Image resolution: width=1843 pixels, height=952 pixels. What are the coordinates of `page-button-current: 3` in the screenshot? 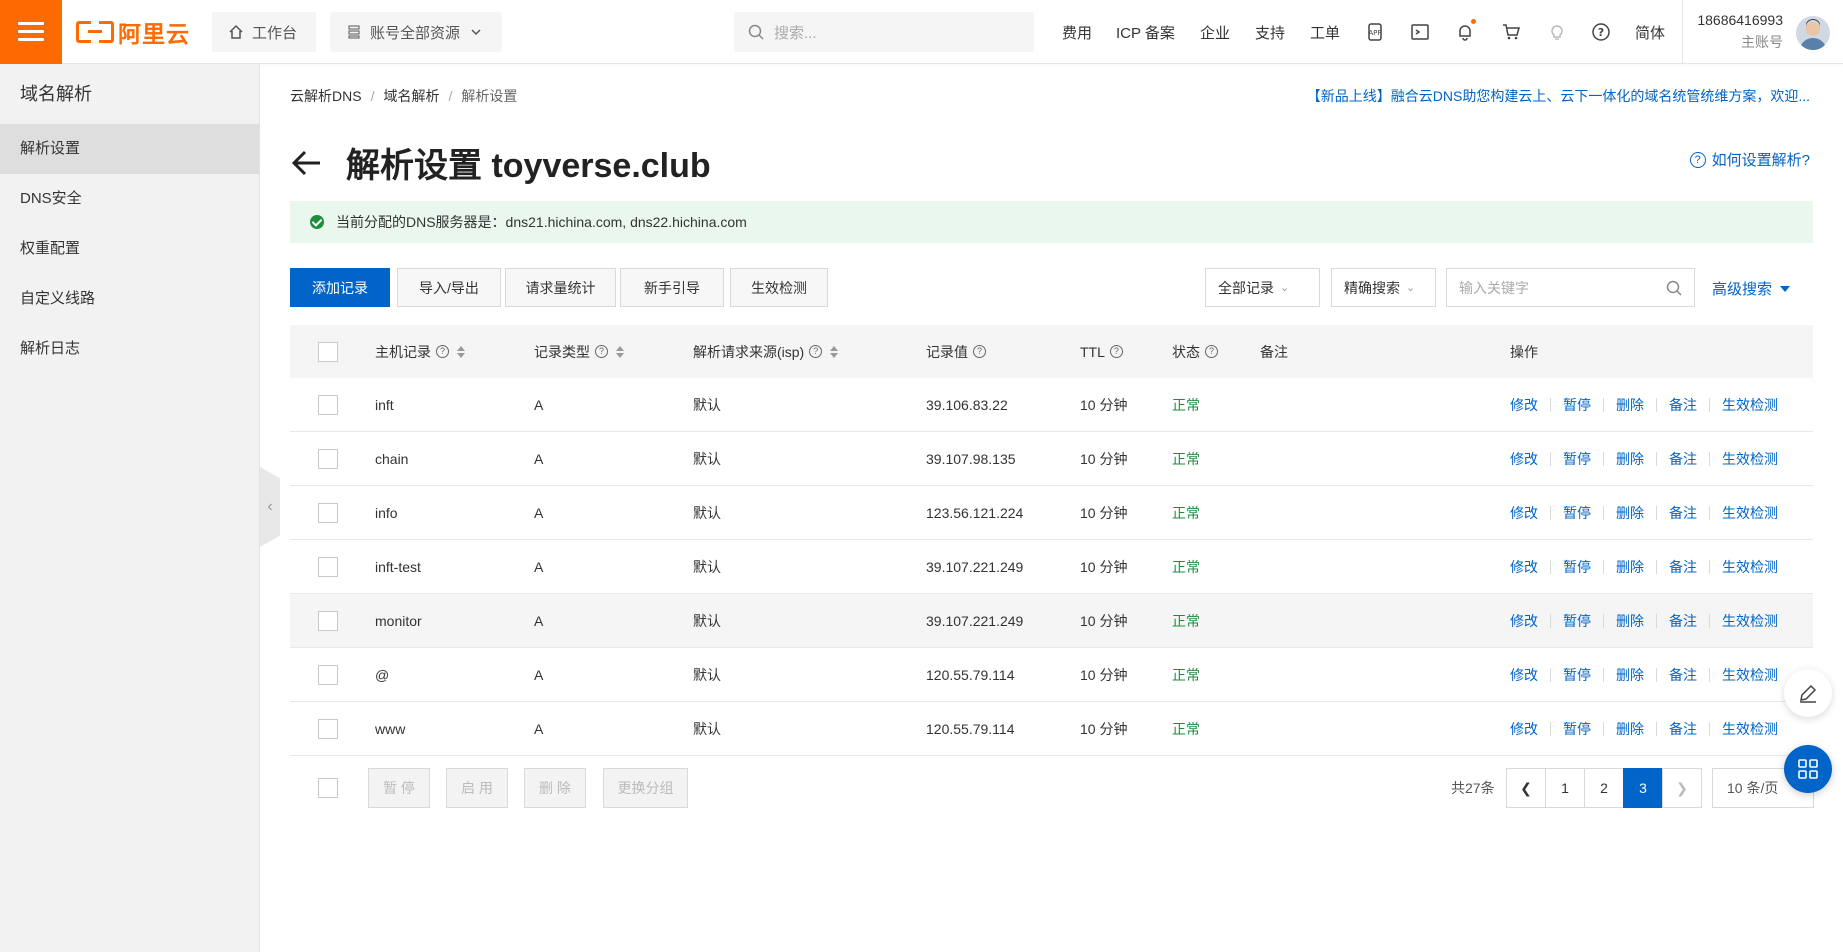 It's located at (1643, 788).